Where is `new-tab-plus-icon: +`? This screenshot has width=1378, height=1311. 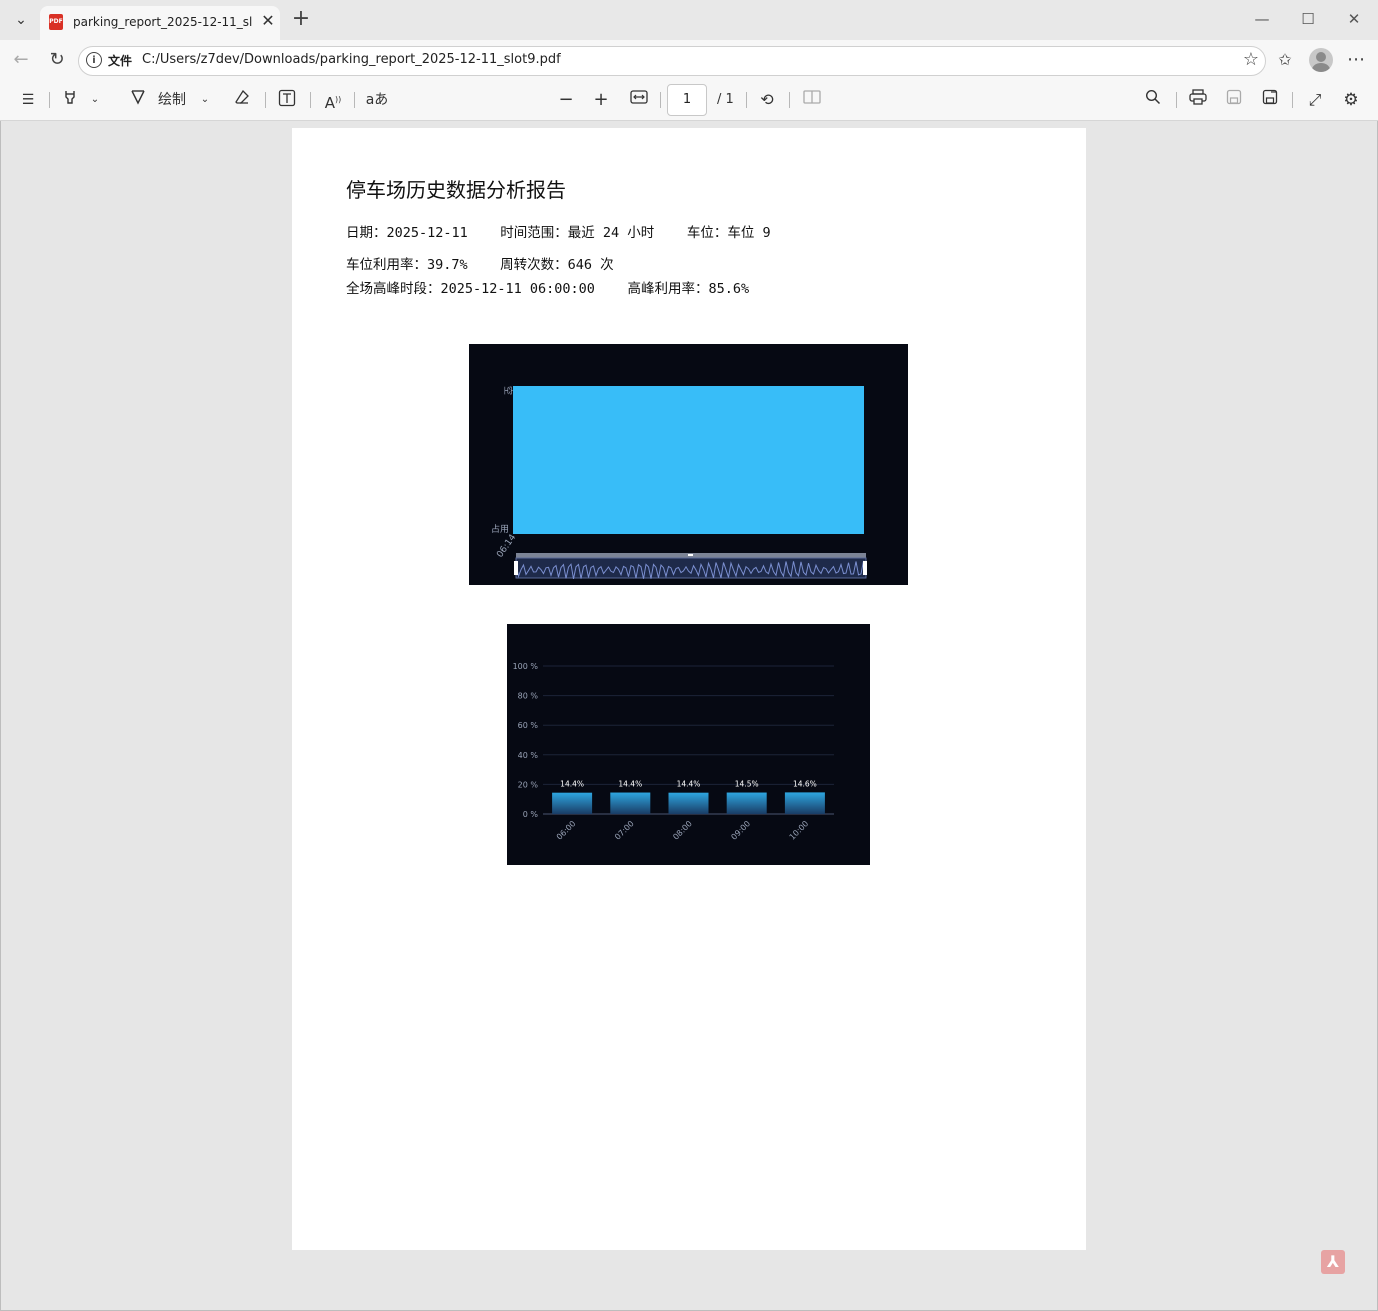 new-tab-plus-icon: + is located at coordinates (301, 19).